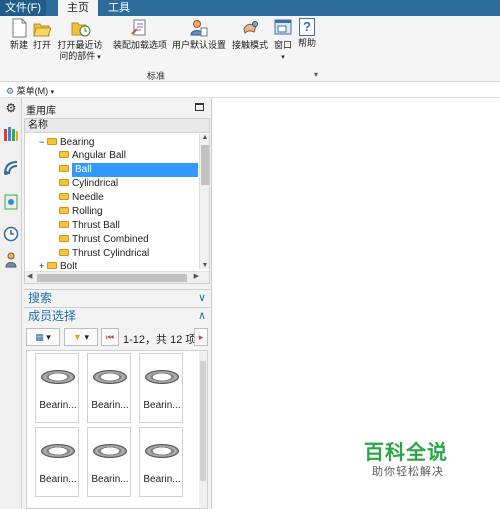 This screenshot has height=509, width=500. Describe the element at coordinates (11, 168) in the screenshot. I see `web-browser-icon` at that location.